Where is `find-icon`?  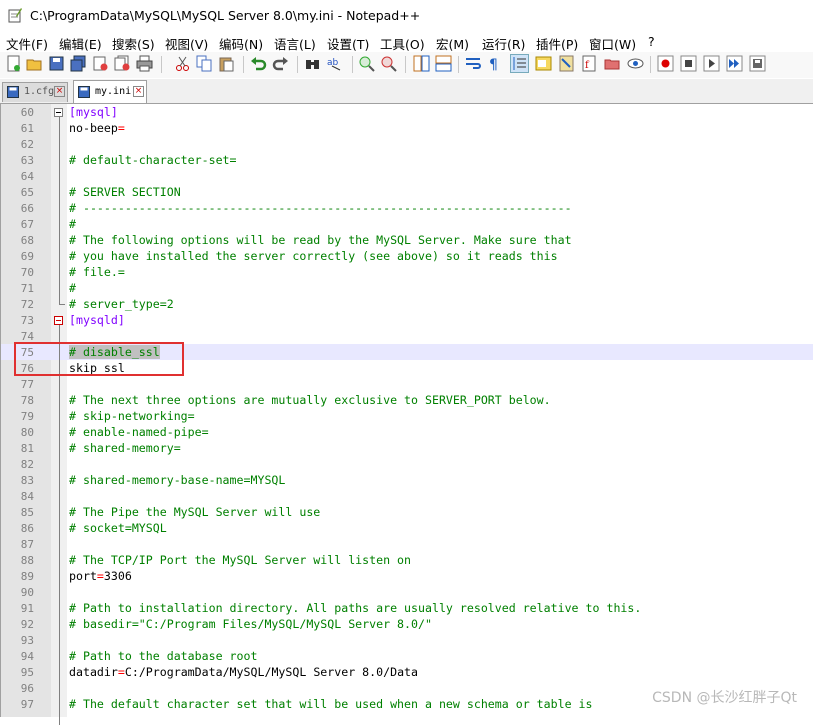 find-icon is located at coordinates (312, 63).